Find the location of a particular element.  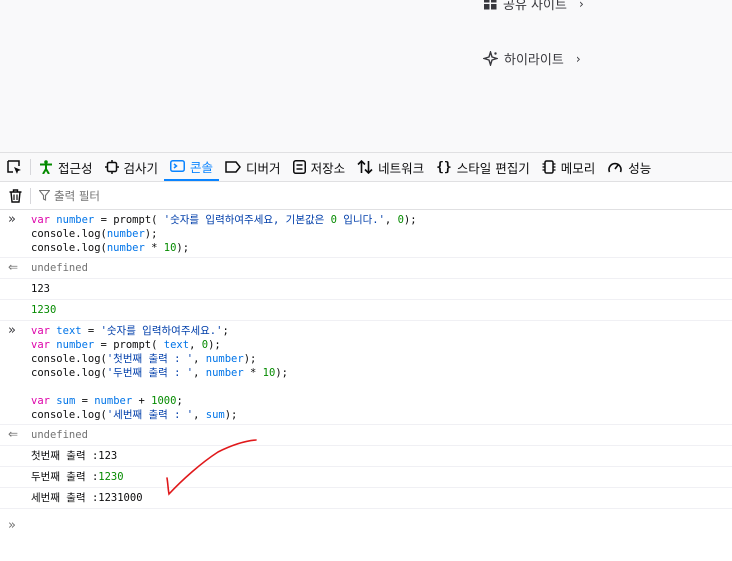

filter-icon is located at coordinates (44, 195).